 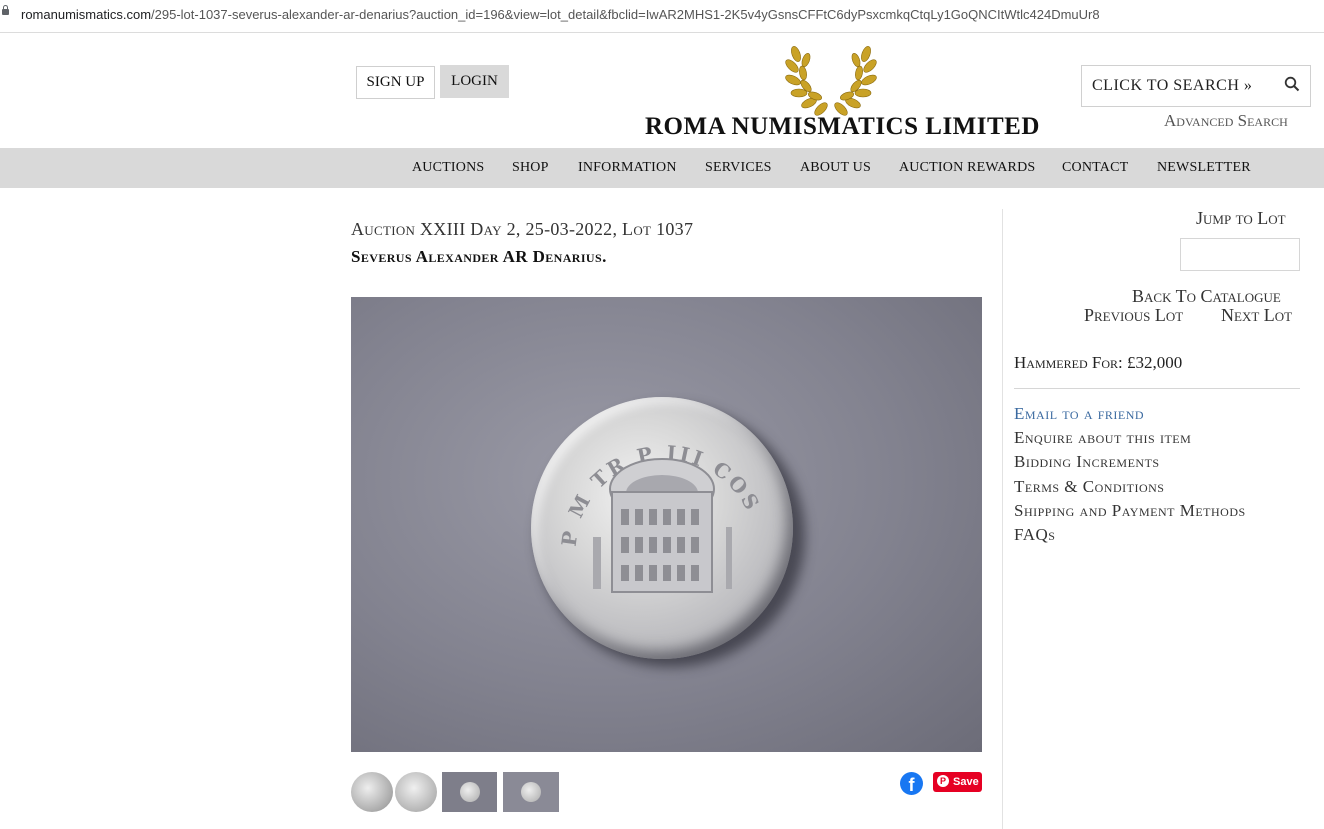 I want to click on sidebar-separator, so click(x=1157, y=388).